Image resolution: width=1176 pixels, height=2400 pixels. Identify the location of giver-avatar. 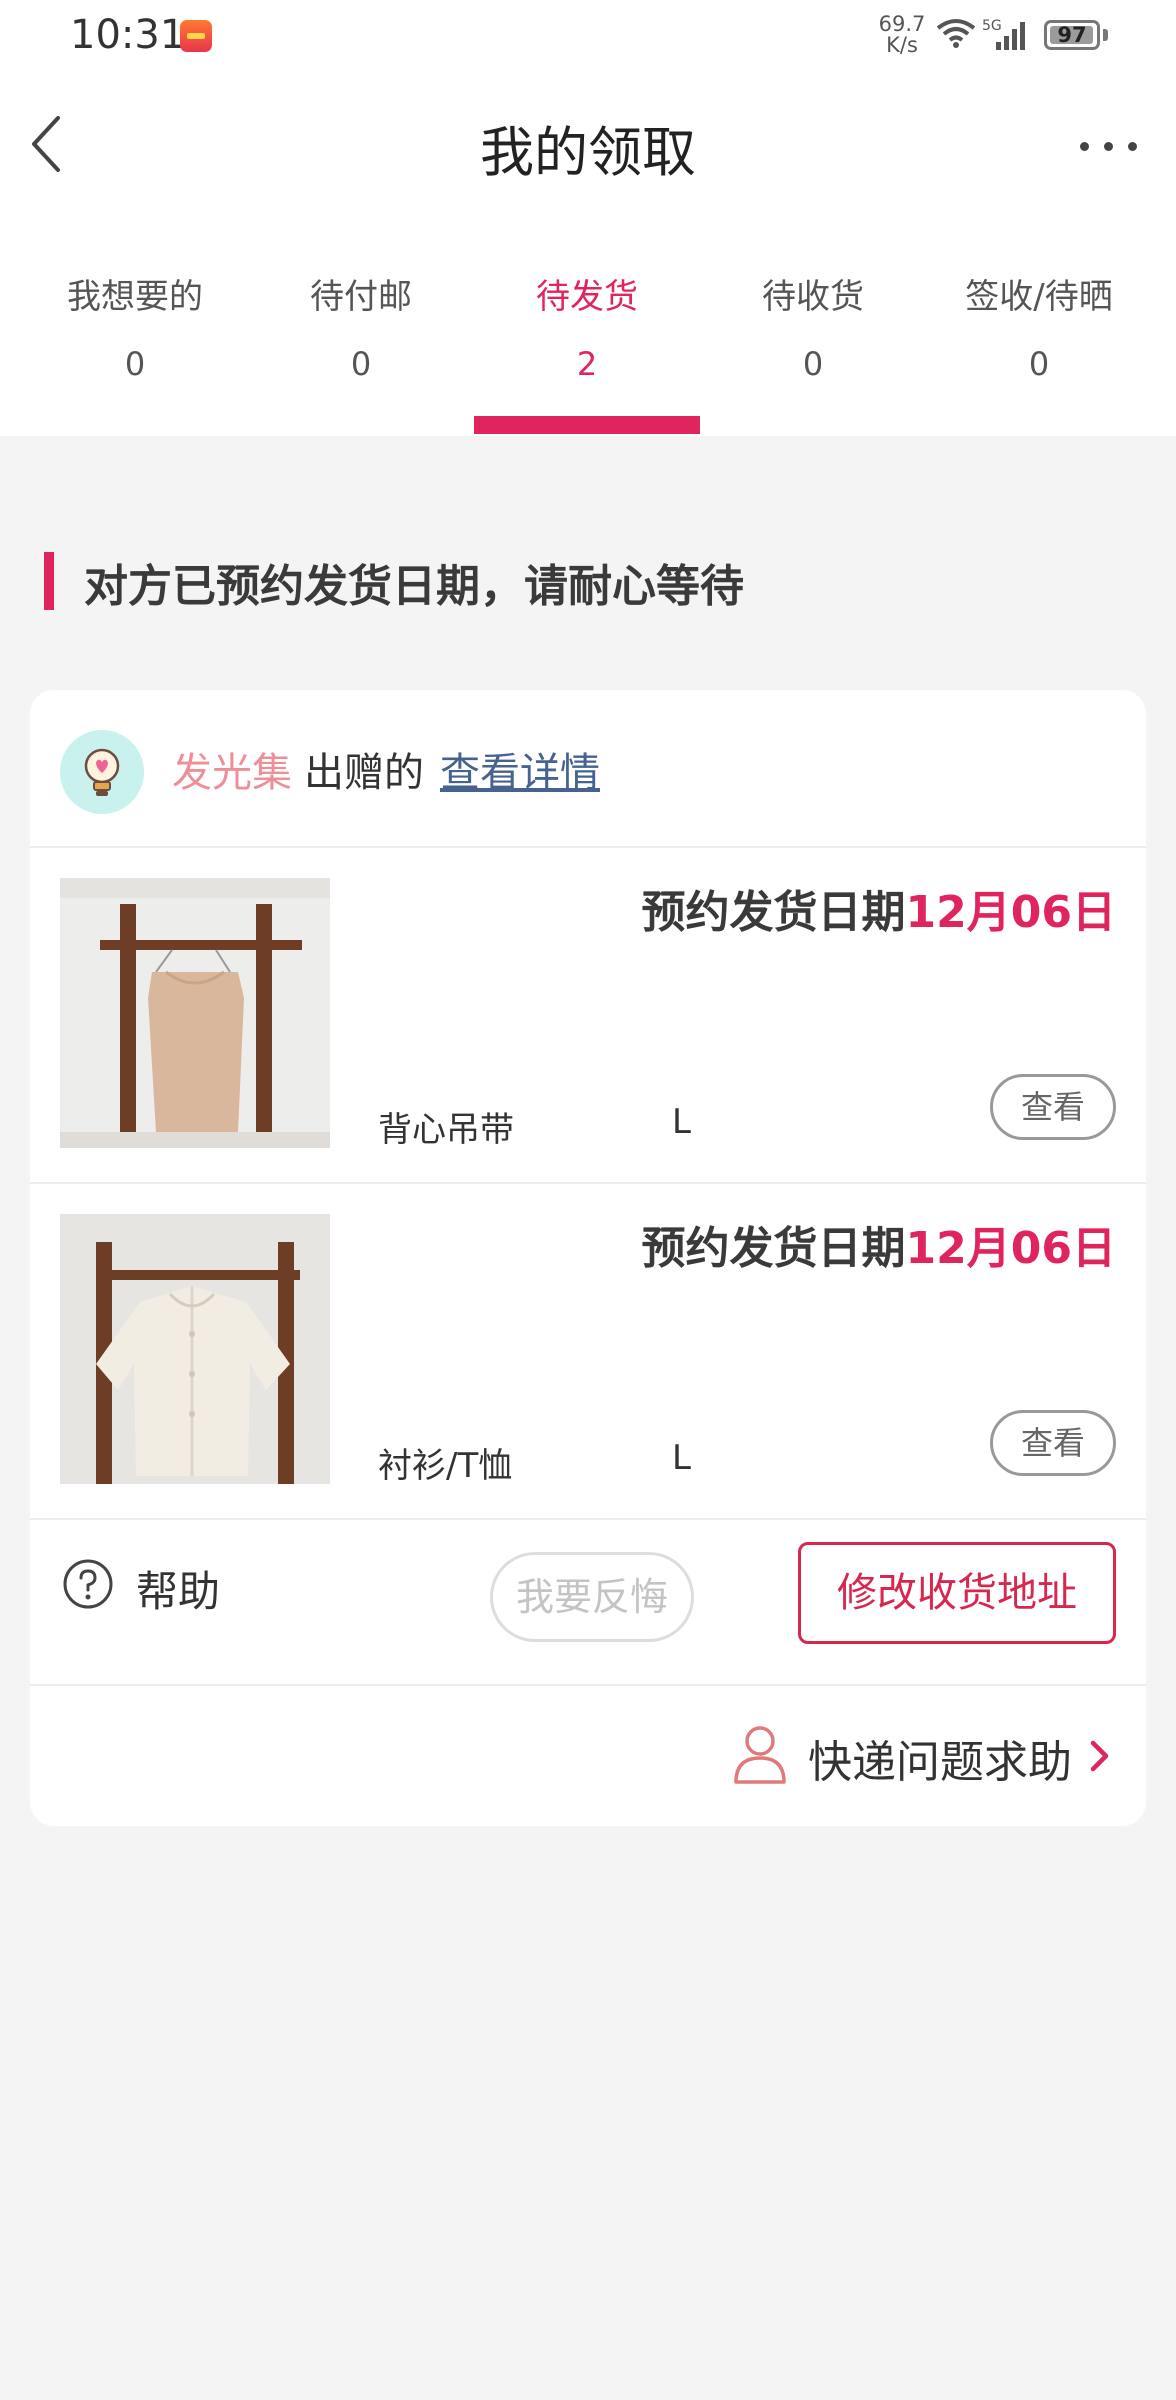
(102, 772).